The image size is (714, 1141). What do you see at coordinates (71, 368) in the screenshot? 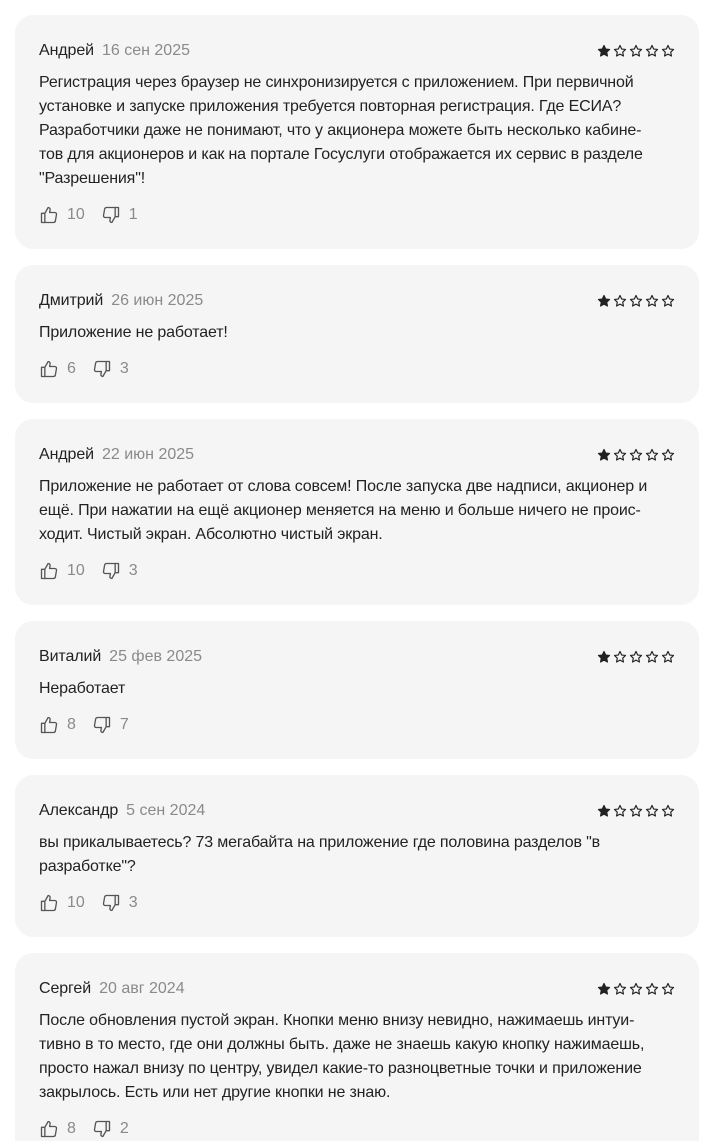
I see `like-count: 6` at bounding box center [71, 368].